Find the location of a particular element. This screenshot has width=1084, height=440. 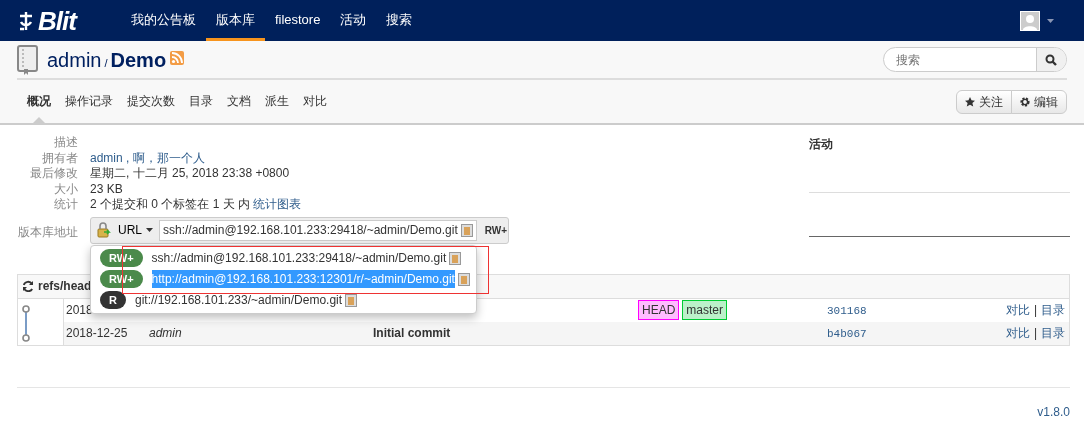

field-value: 2 个提交和 0 个标签在 1 天 内 is located at coordinates (170, 204).